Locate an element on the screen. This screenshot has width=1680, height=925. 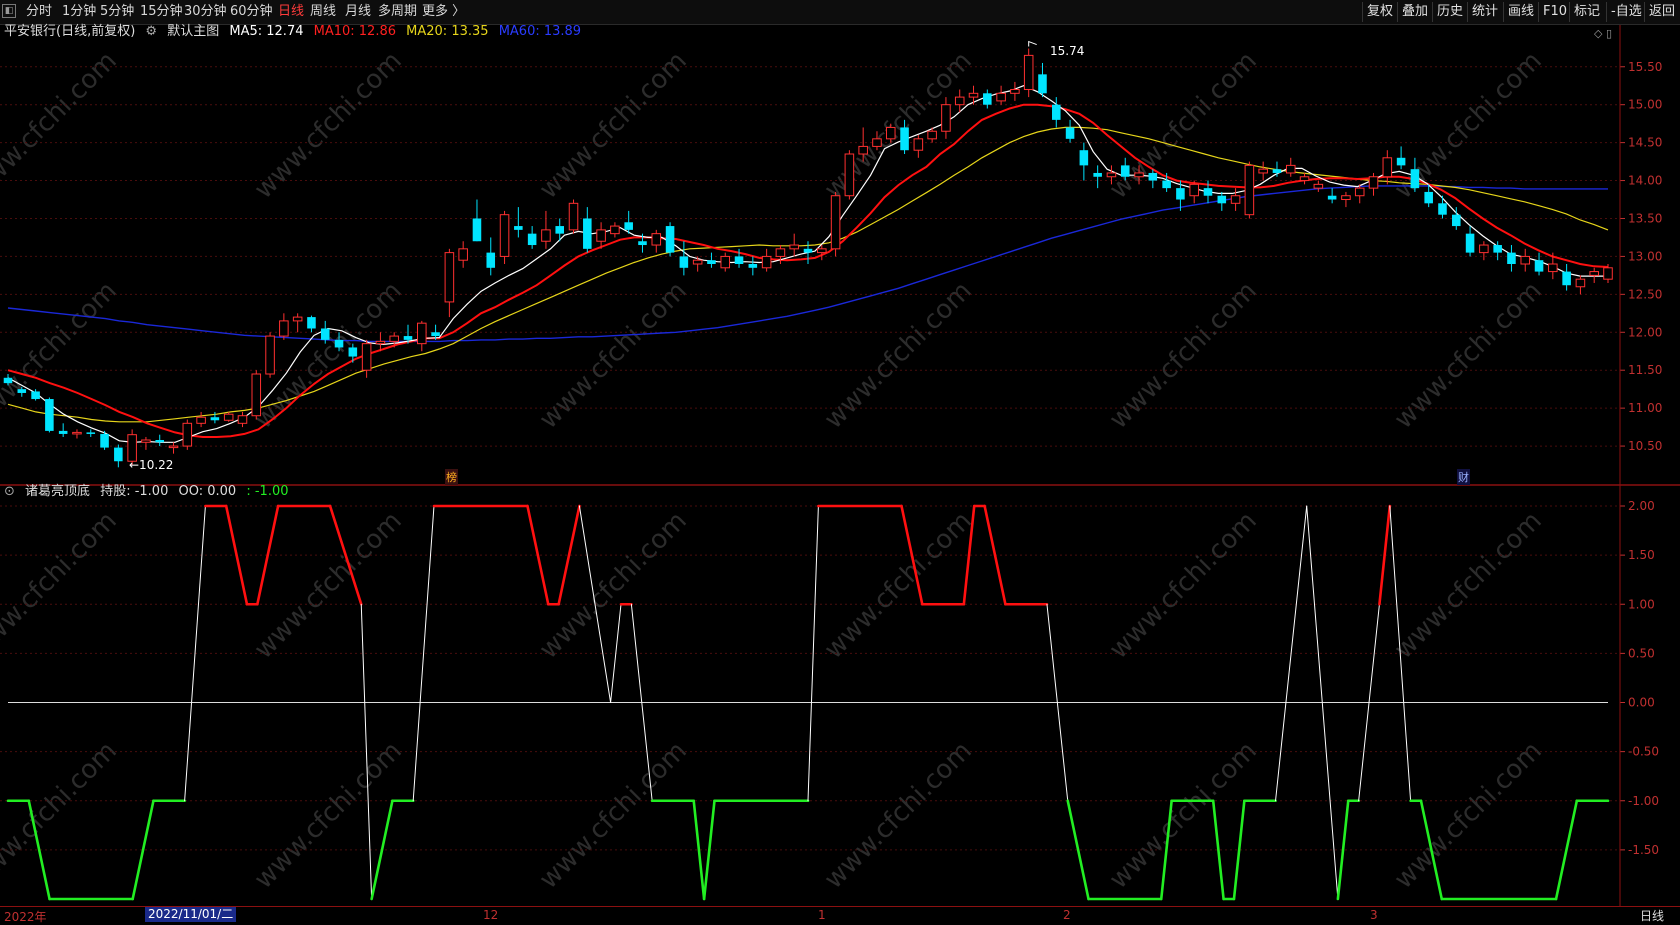
toolbar-button-0: 复权 is located at coordinates (1379, 12).